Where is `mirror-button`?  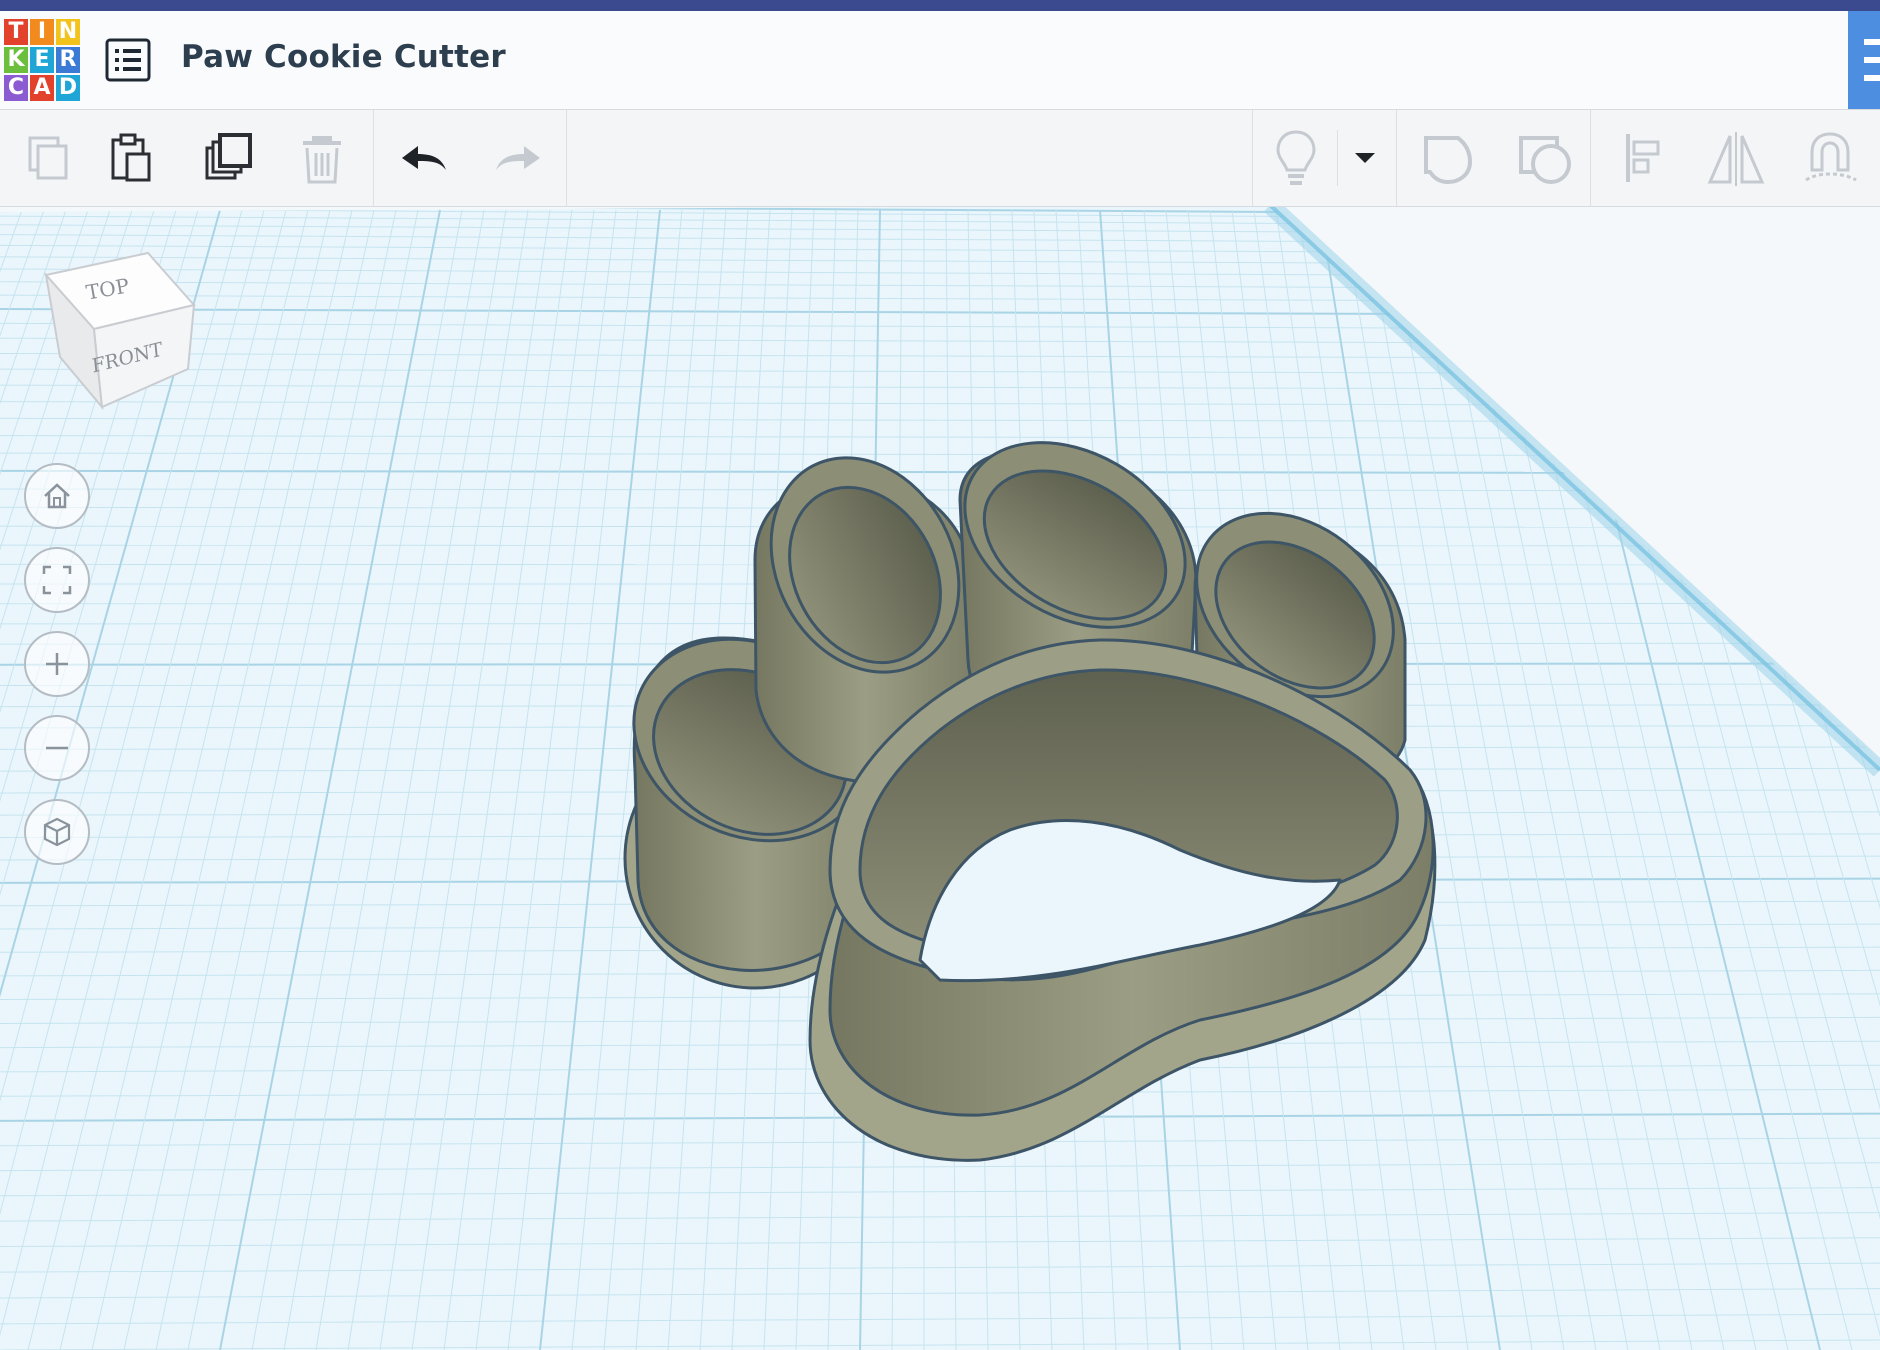 mirror-button is located at coordinates (1736, 158).